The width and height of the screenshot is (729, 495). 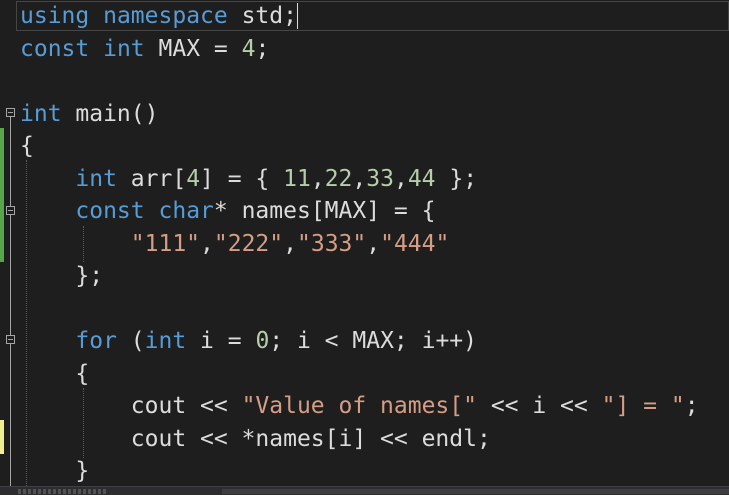 What do you see at coordinates (193, 48) in the screenshot?
I see `code-token: MAX =` at bounding box center [193, 48].